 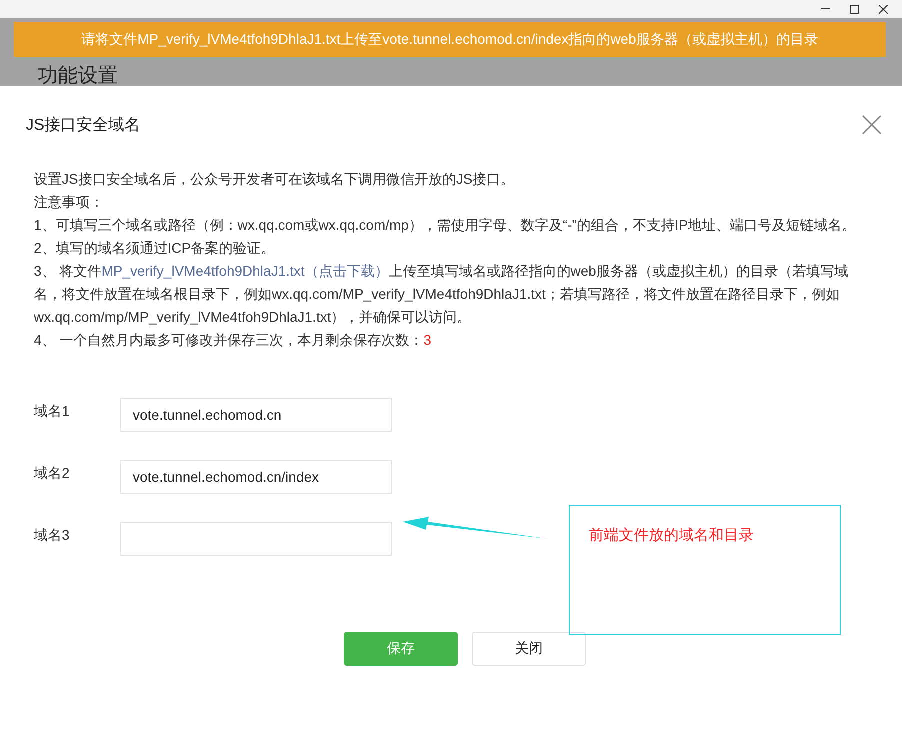 I want to click on field-label: 域名1, so click(x=52, y=412).